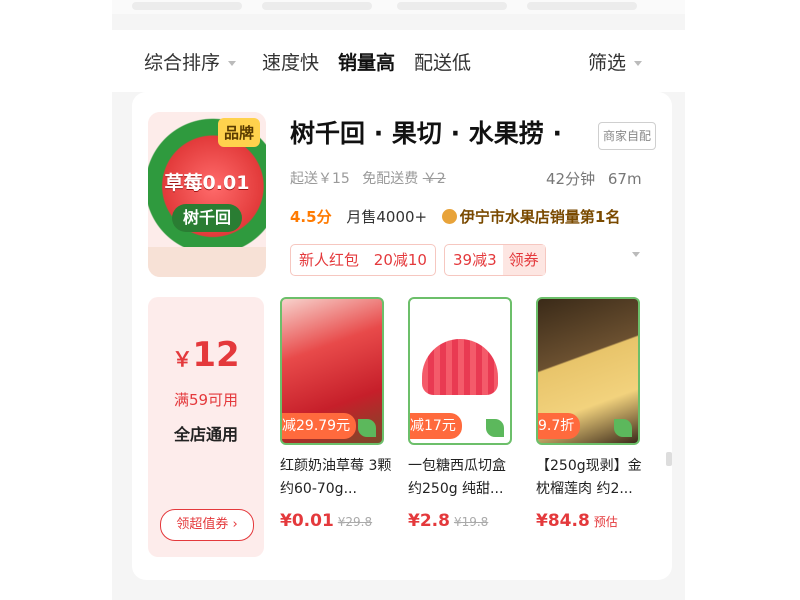 This screenshot has height=600, width=800. What do you see at coordinates (442, 61) in the screenshot?
I see `sort-delivery: 配送低` at bounding box center [442, 61].